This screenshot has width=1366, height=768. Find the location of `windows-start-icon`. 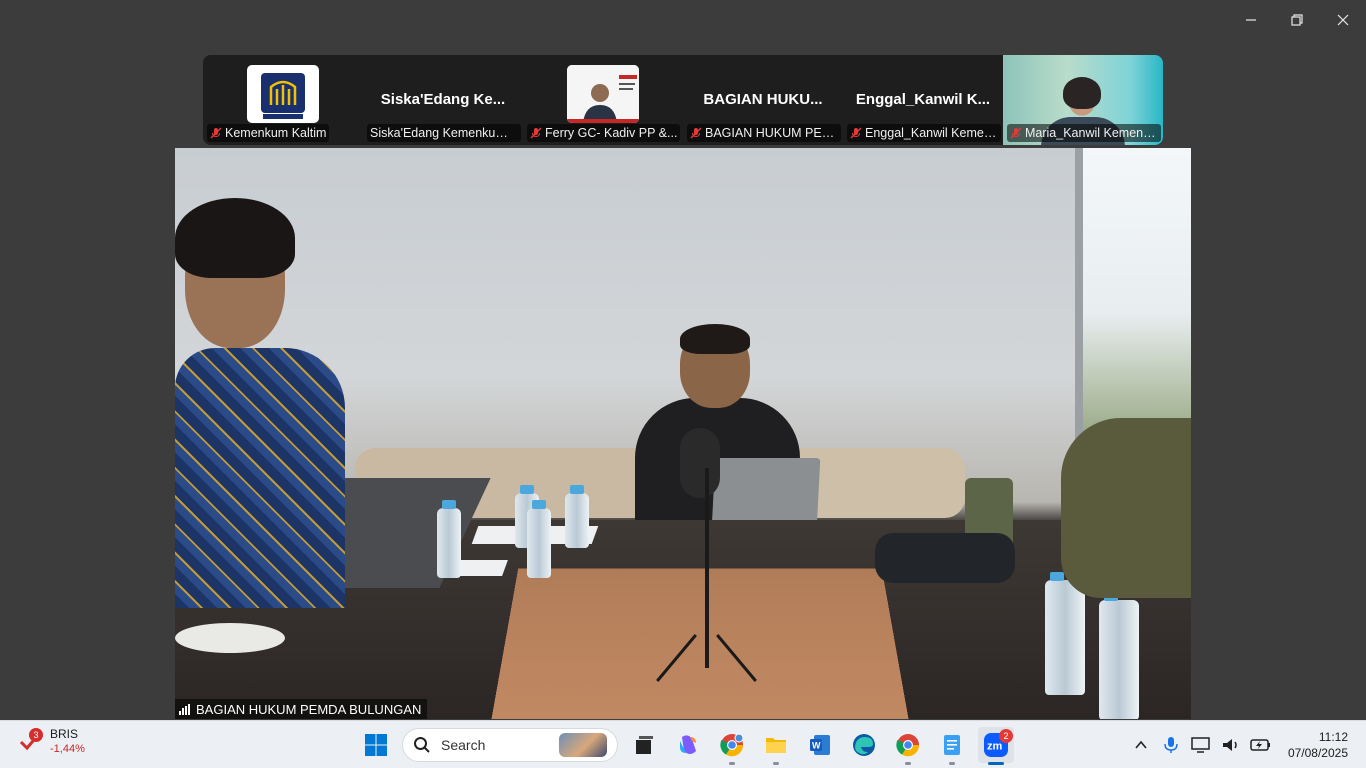

windows-start-icon is located at coordinates (376, 745).